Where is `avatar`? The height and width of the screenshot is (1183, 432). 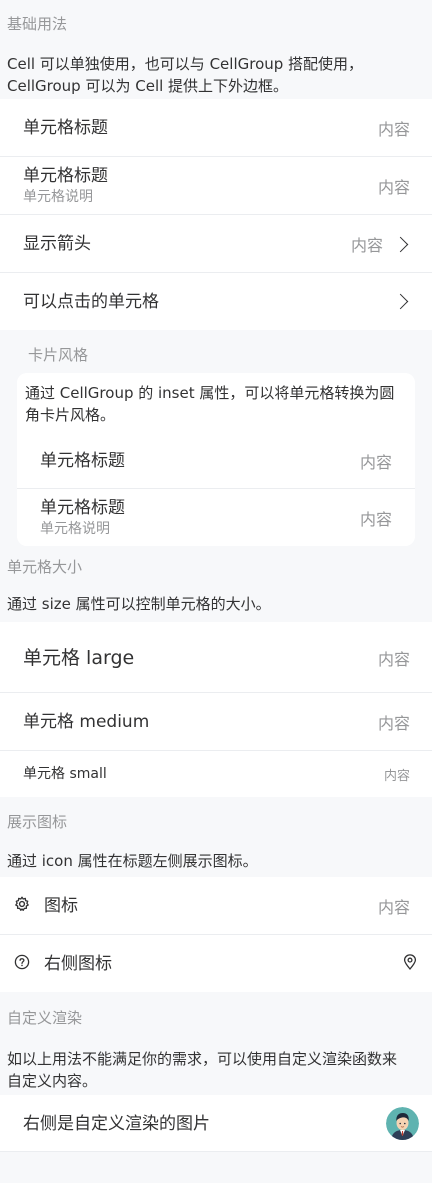 avatar is located at coordinates (402, 1123).